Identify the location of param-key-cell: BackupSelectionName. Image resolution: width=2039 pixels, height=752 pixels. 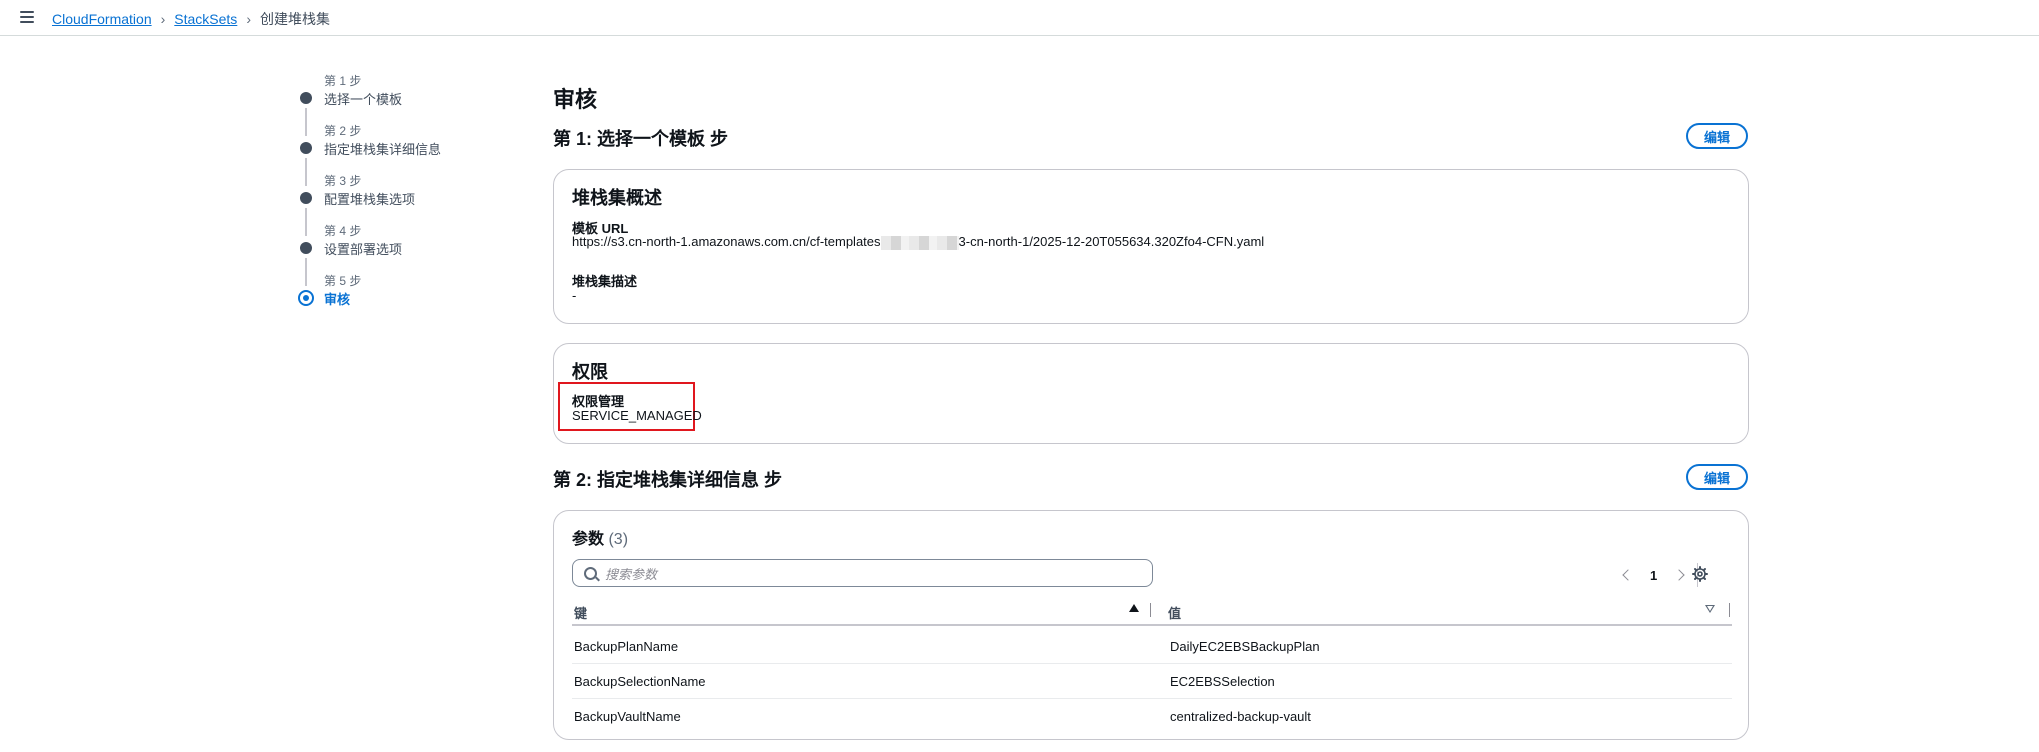
(640, 681).